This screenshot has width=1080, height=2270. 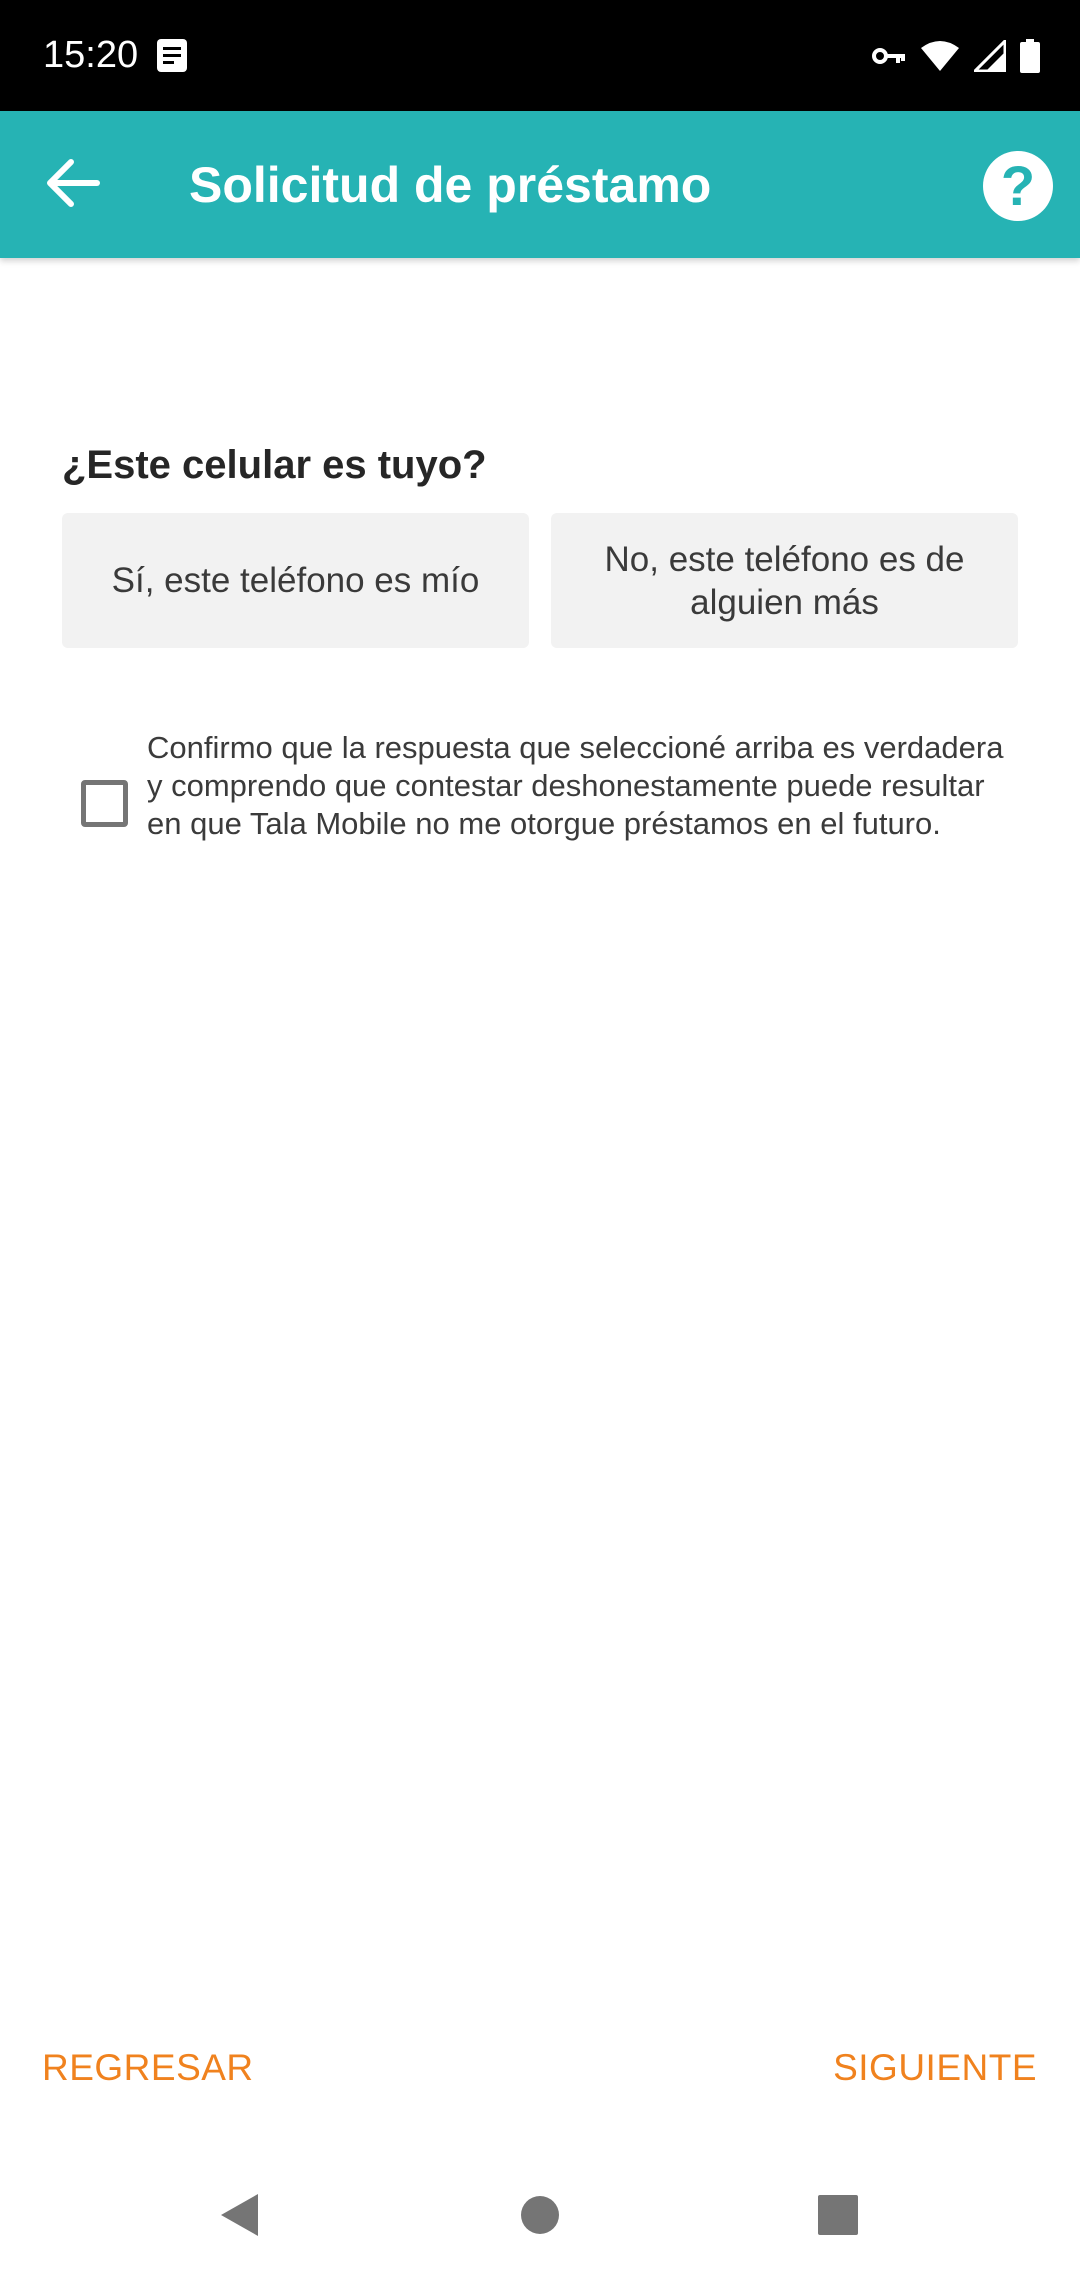 I want to click on nav-home-icon, so click(x=540, y=2215).